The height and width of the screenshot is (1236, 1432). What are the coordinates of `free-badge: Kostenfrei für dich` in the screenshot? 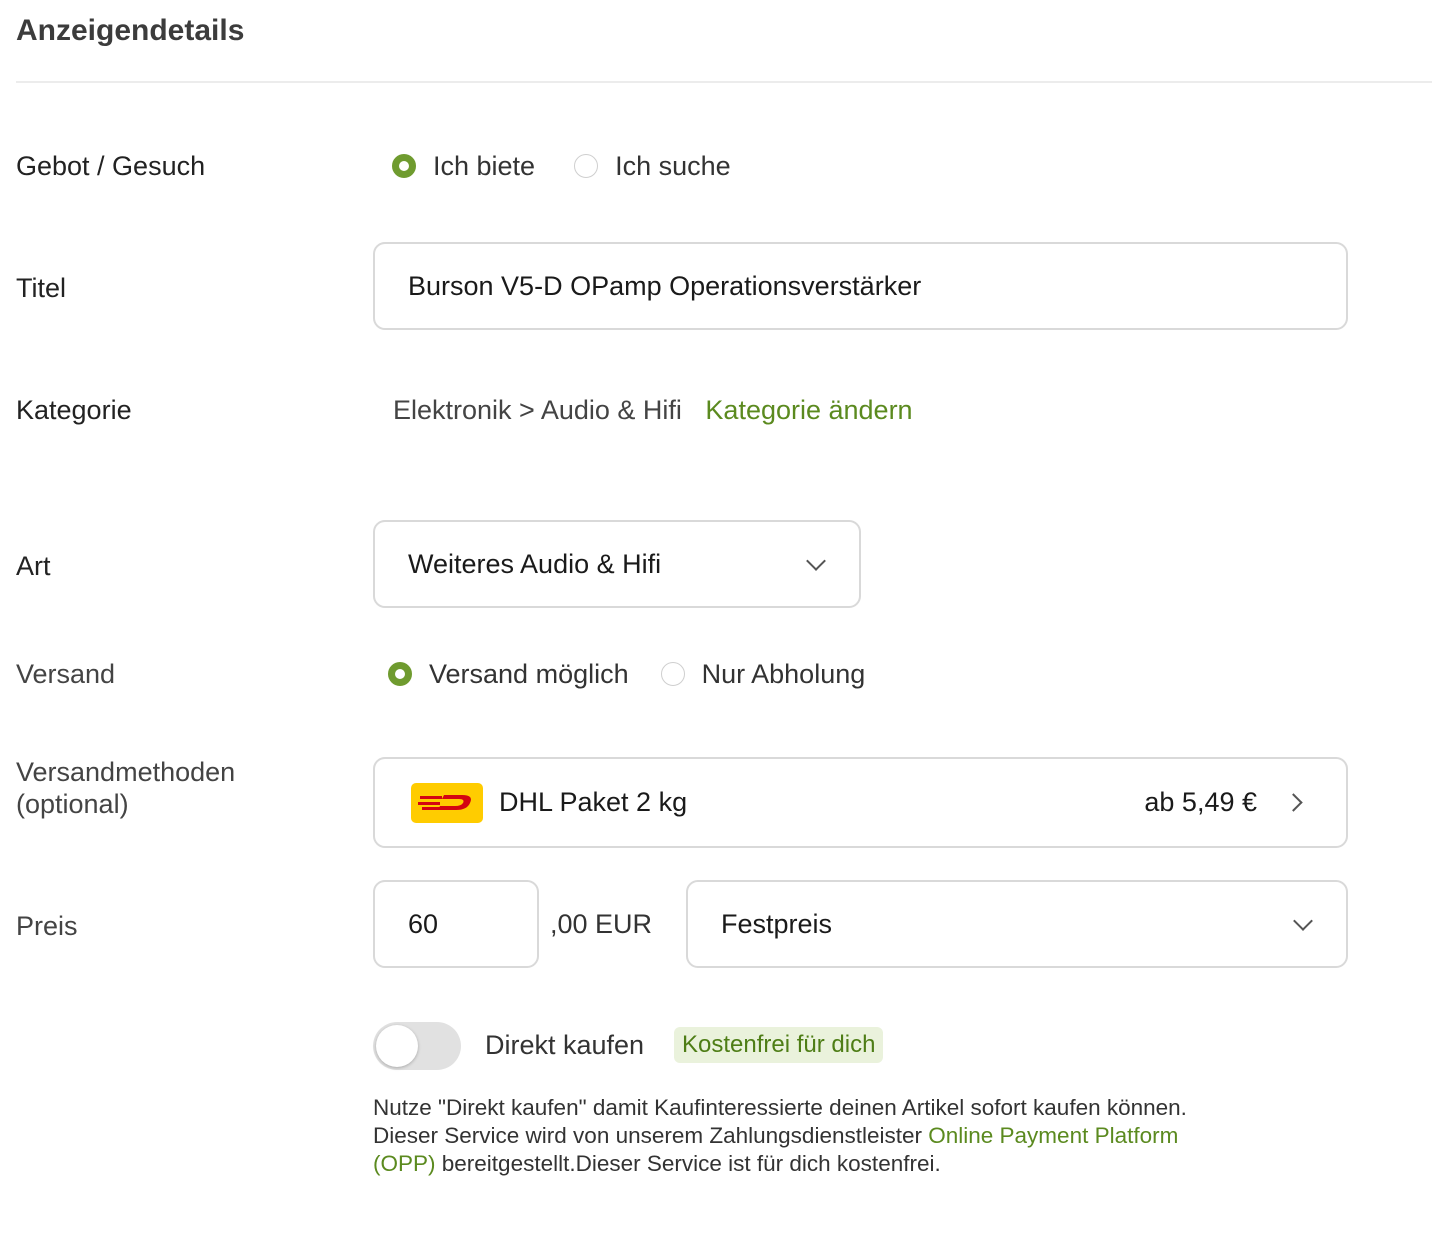 It's located at (779, 1045).